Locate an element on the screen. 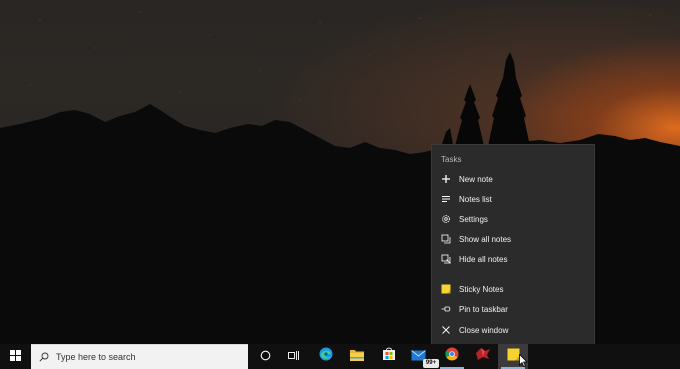  new-note-item: New note is located at coordinates (513, 179).